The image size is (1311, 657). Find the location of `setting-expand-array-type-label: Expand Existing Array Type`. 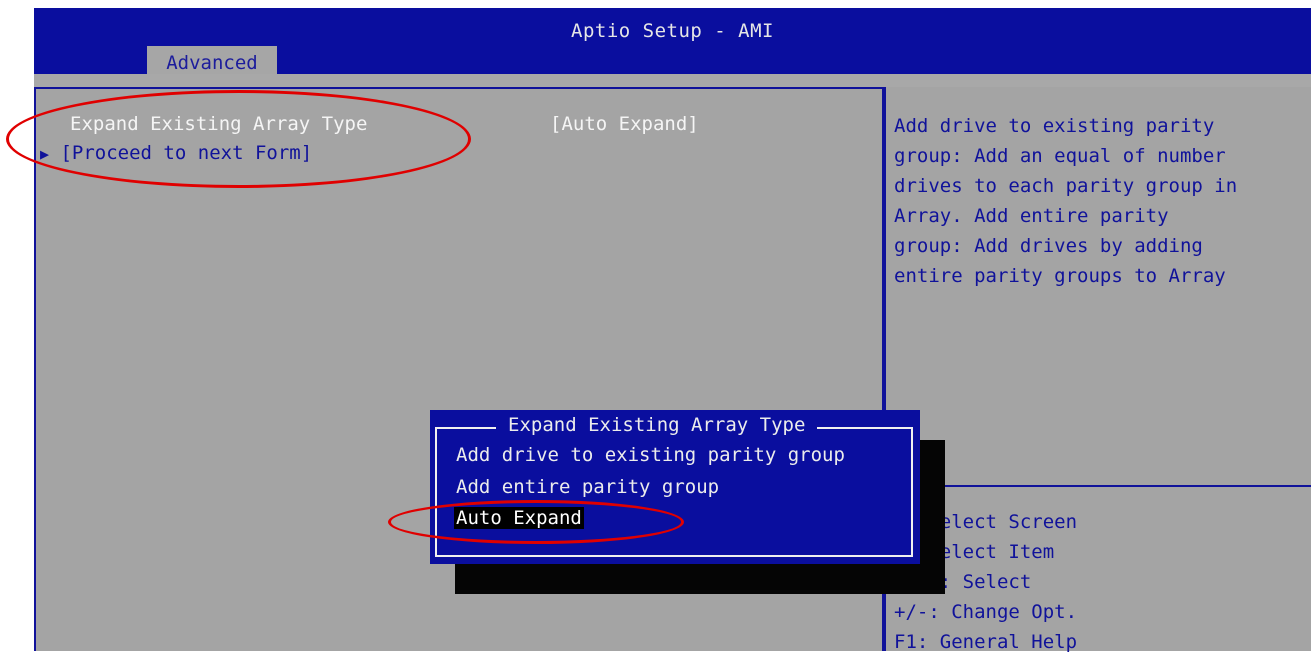

setting-expand-array-type-label: Expand Existing Array Type is located at coordinates (218, 124).